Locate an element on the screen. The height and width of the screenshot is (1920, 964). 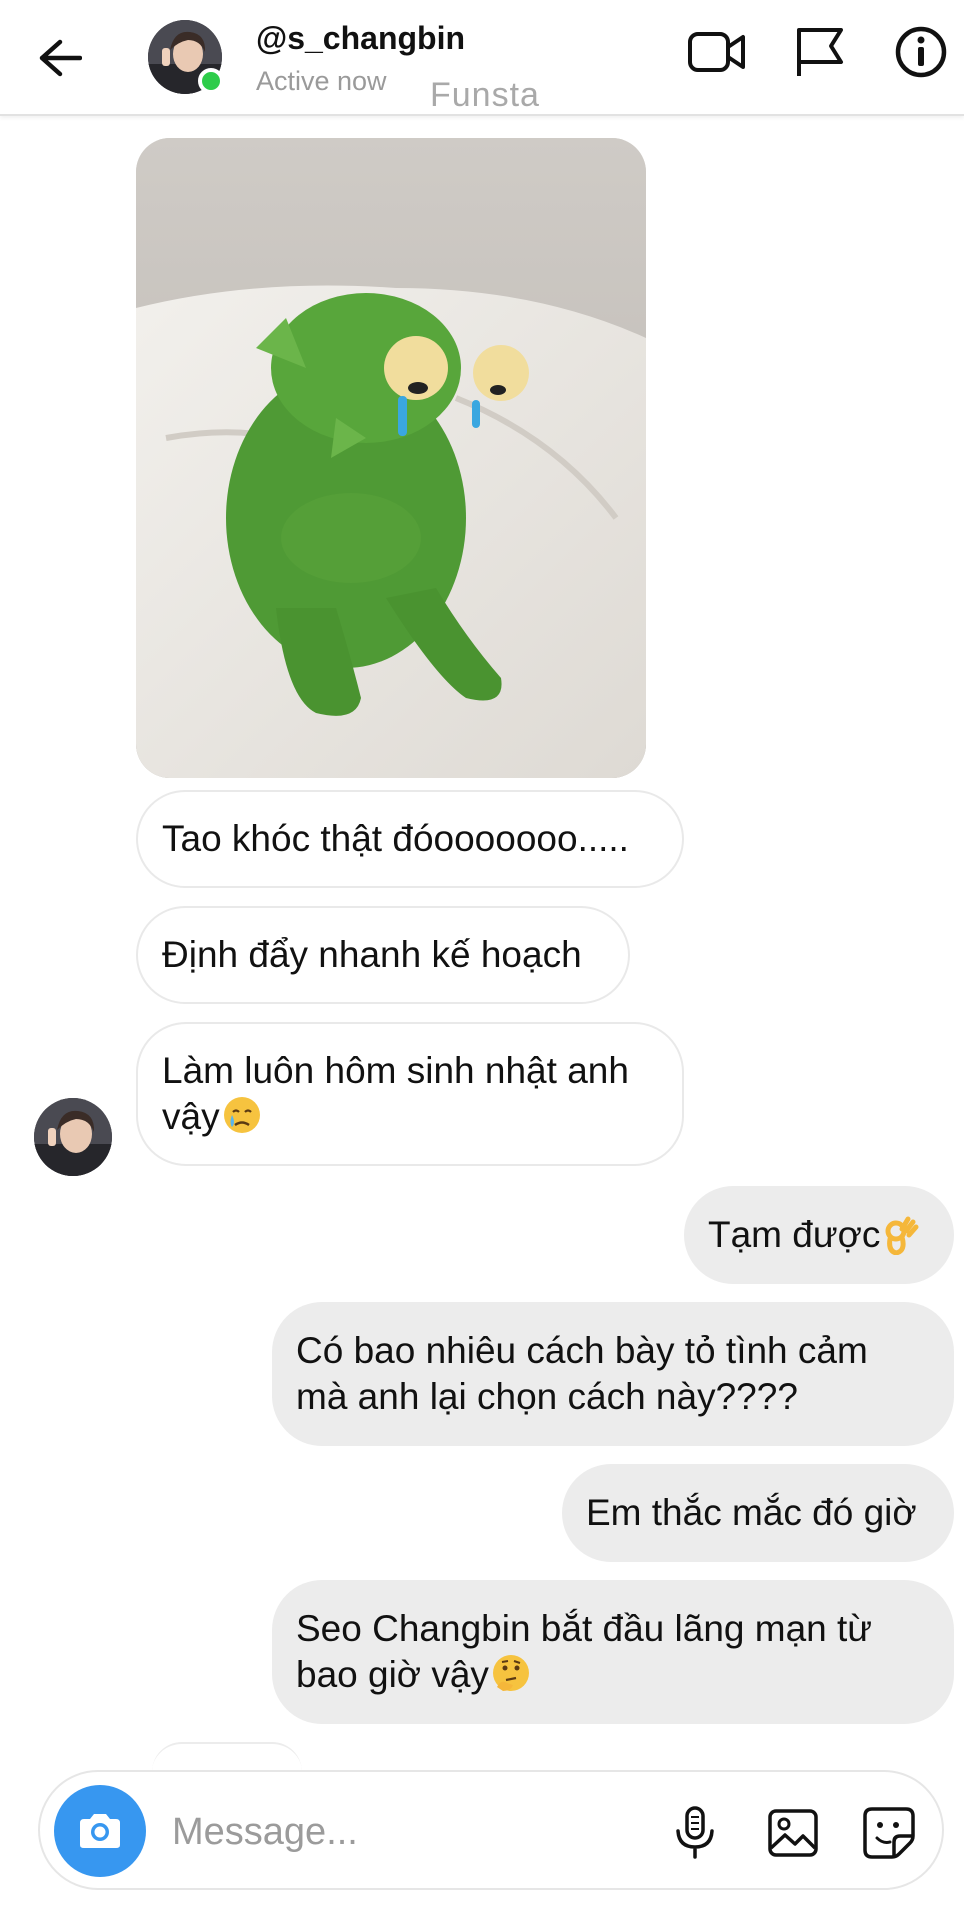
info-icon is located at coordinates (921, 52).